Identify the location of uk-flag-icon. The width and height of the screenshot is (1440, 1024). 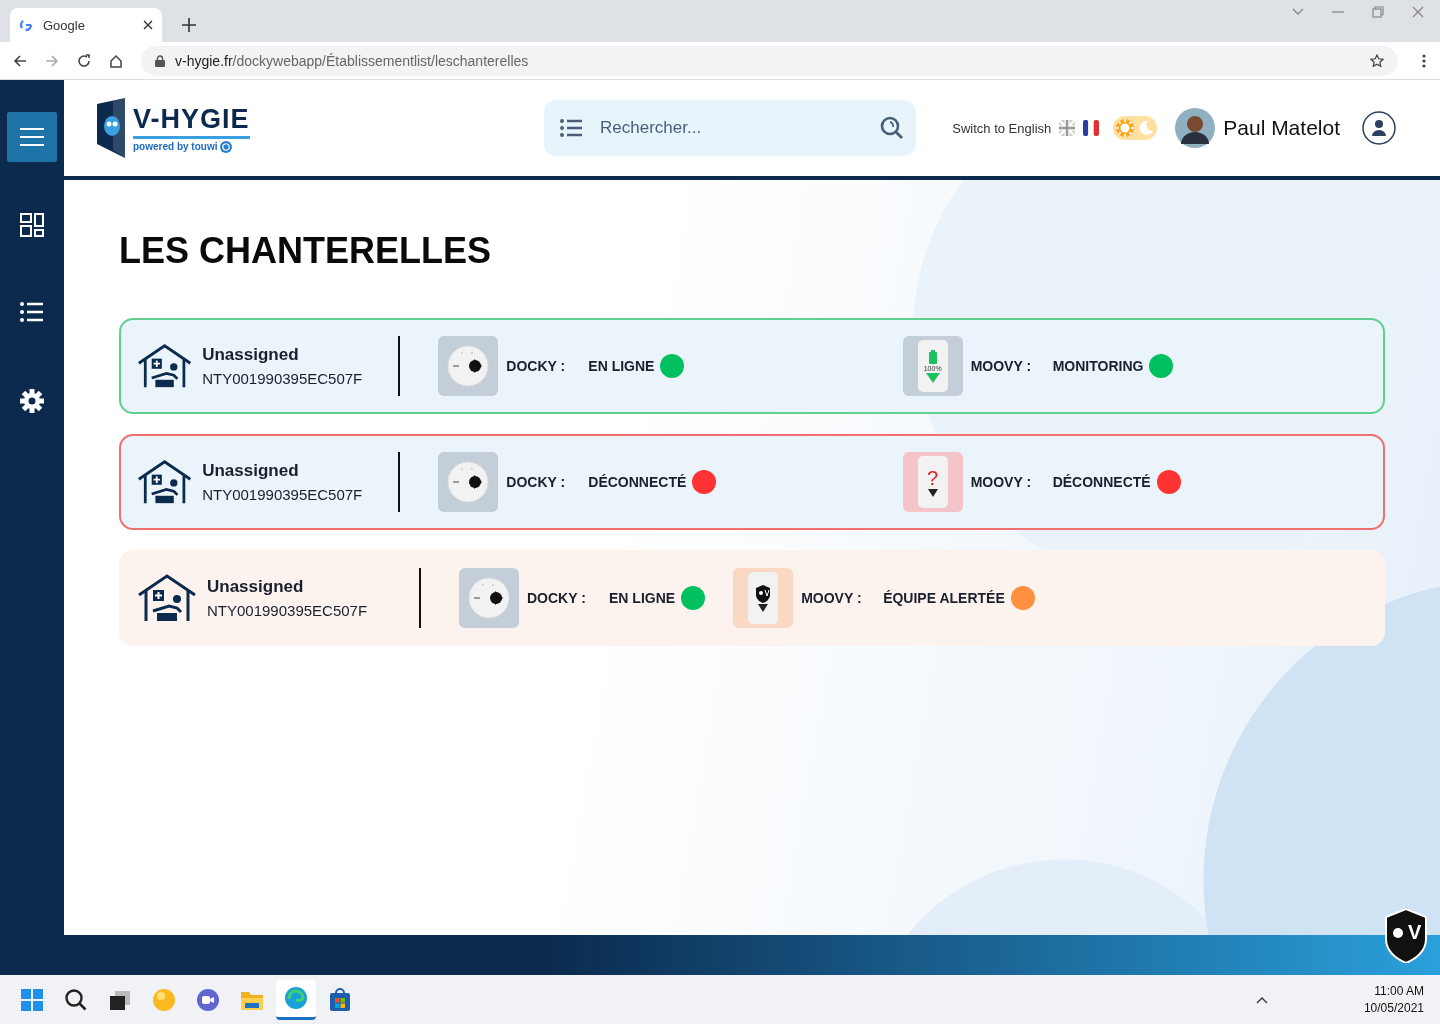
(1067, 128).